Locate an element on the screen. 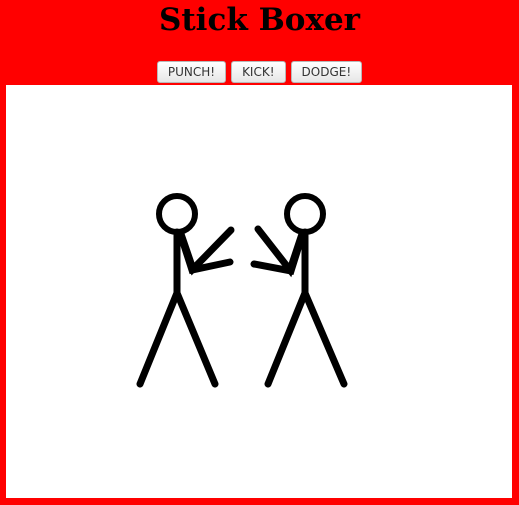  left-fighter is located at coordinates (185, 290).